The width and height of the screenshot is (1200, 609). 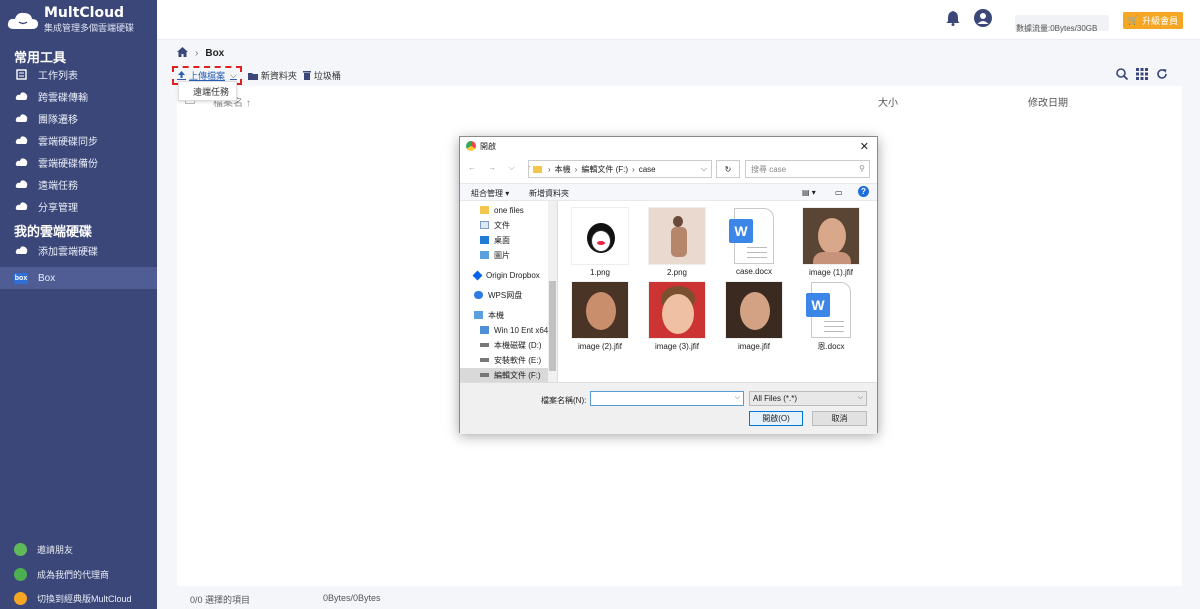 I want to click on refresh-button: ↻, so click(x=728, y=169).